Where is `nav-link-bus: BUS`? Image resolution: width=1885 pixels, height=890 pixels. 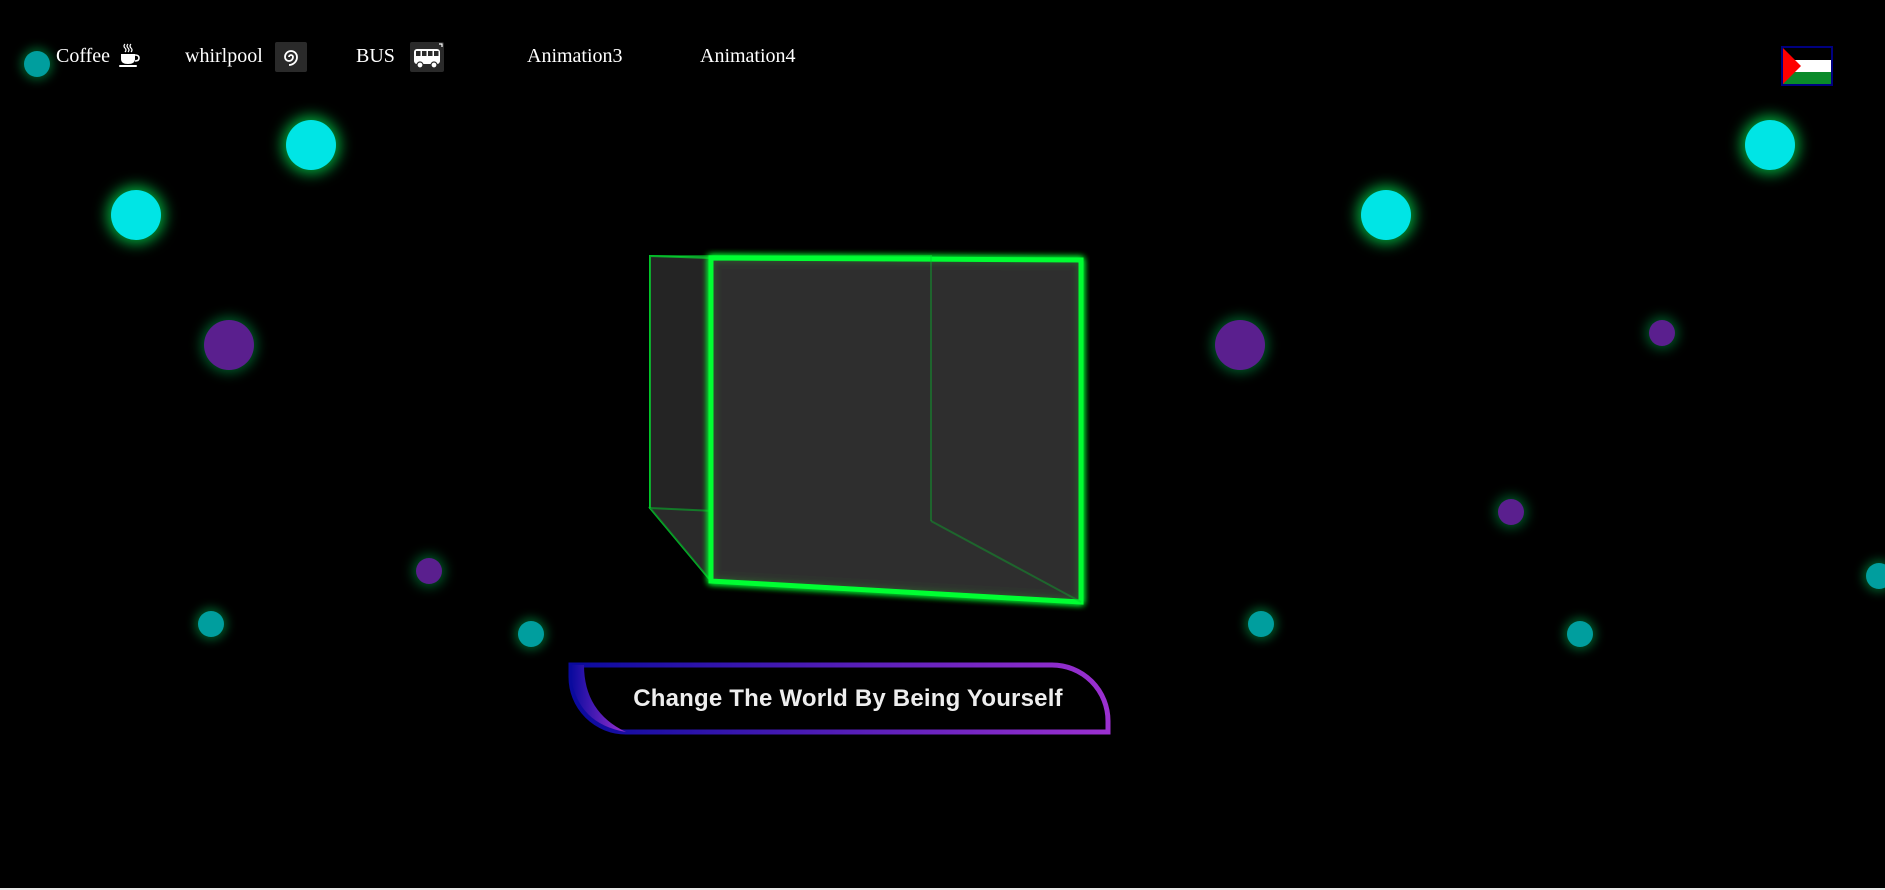
nav-link-bus: BUS is located at coordinates (375, 56).